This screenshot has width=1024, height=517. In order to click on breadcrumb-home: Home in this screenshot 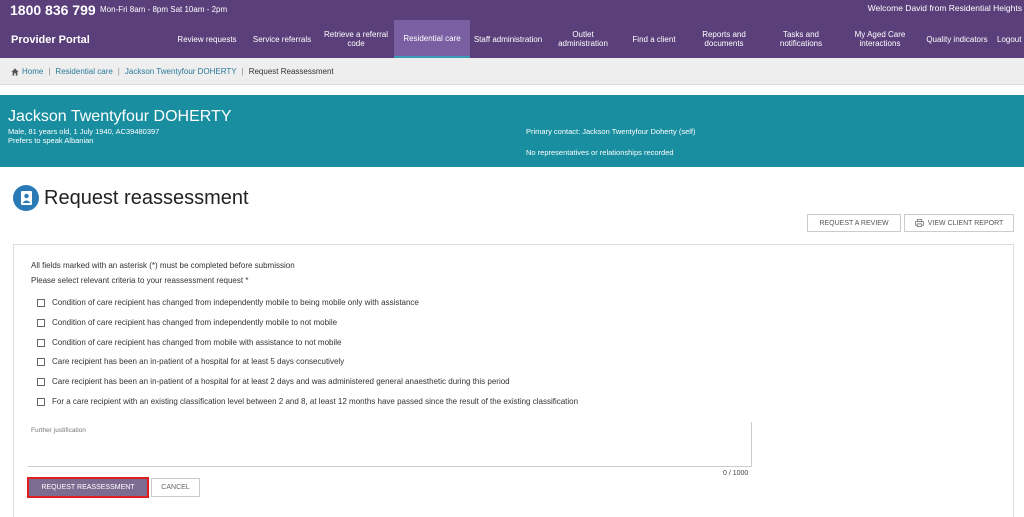, I will do `click(32, 71)`.